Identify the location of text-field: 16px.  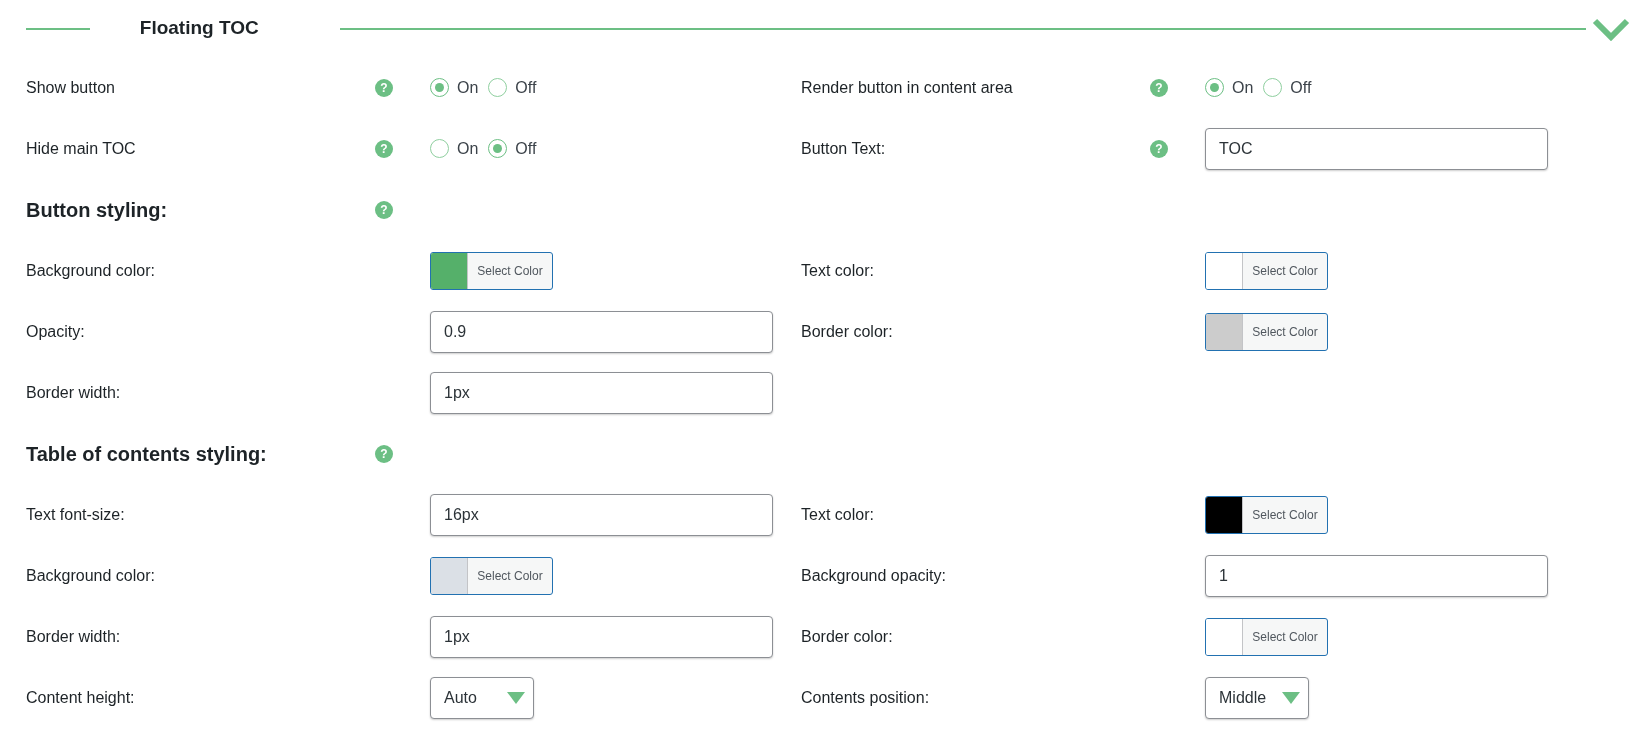
(601, 514).